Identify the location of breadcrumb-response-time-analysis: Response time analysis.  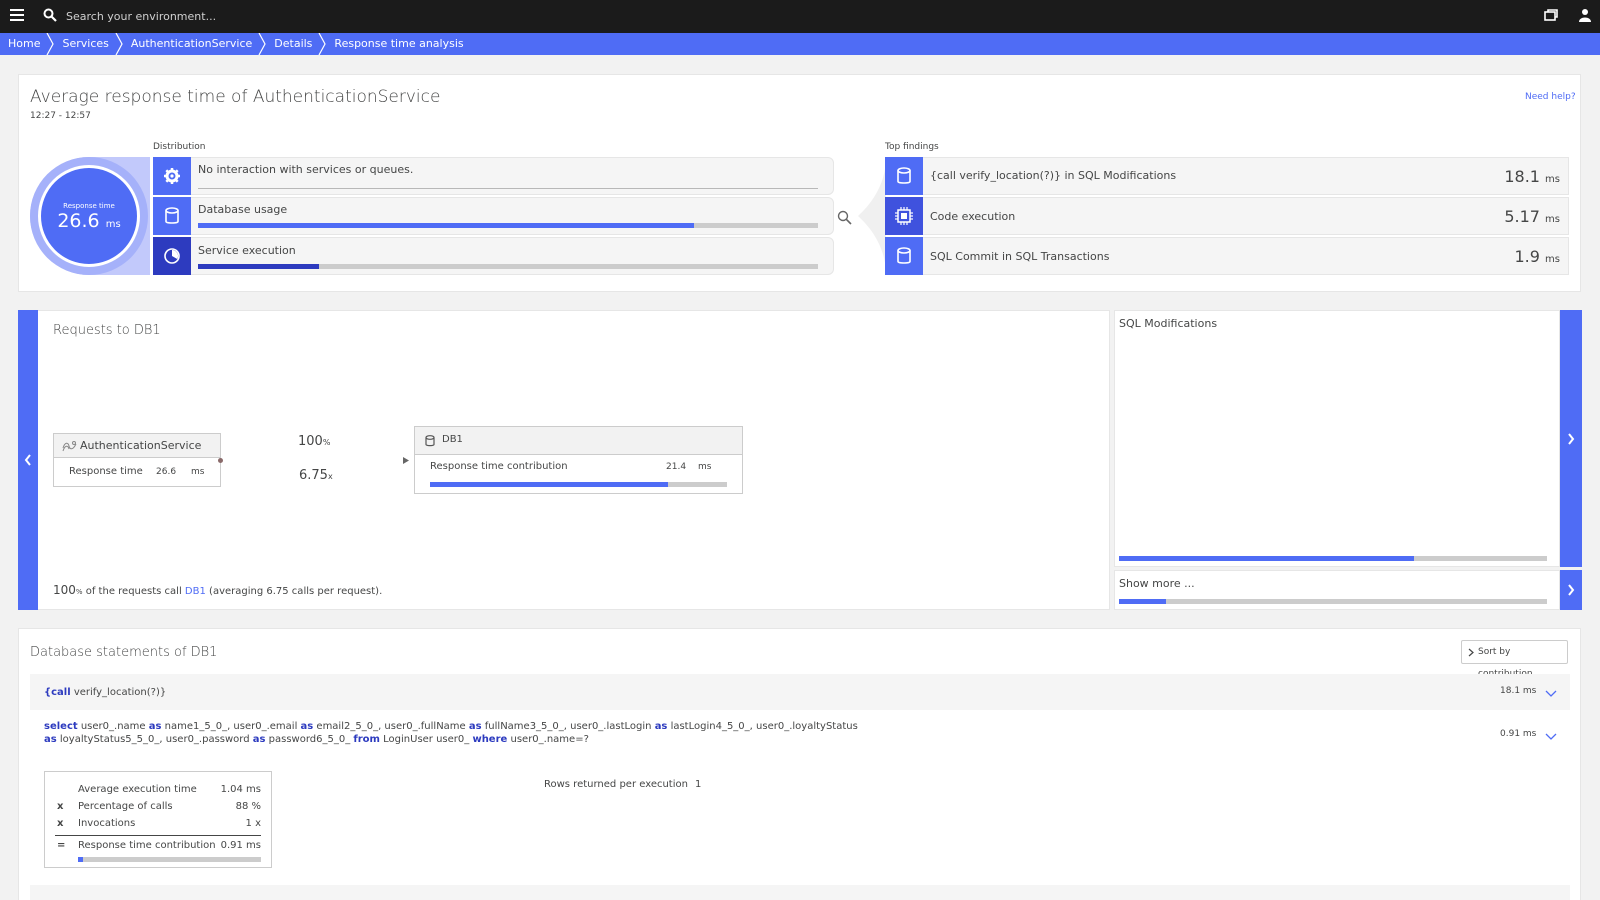
(400, 44).